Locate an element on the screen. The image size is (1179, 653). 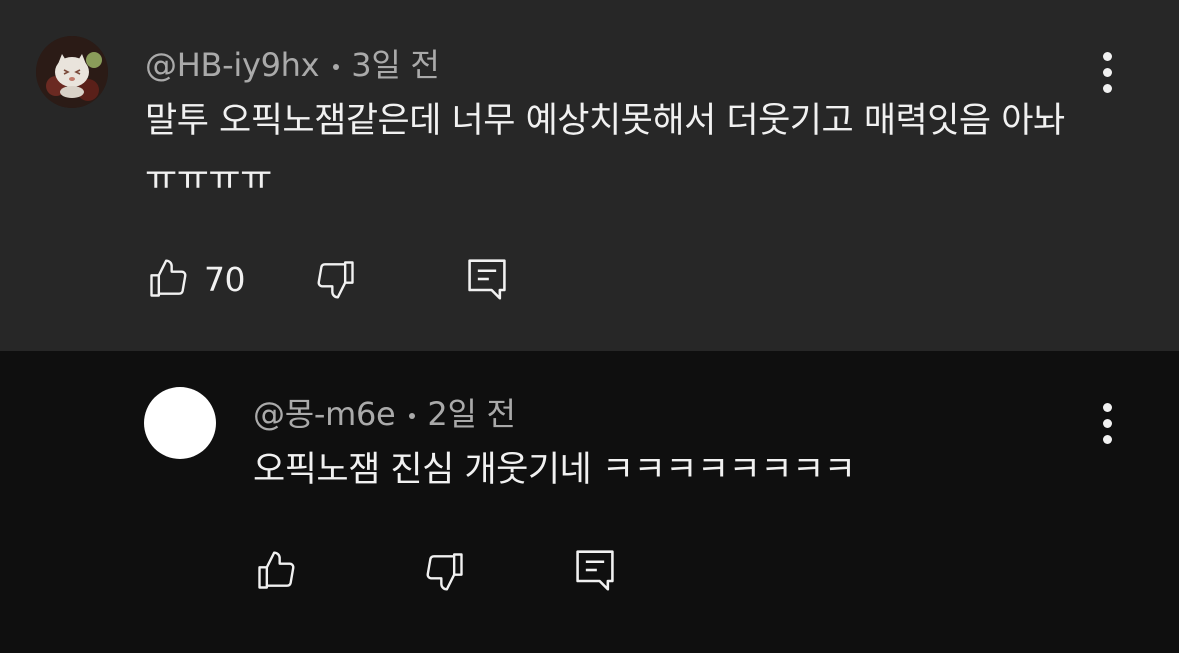
comment-text: 오픽노잼 진심 개웃기네 ㅋㅋㅋㅋㅋㅋㅋㅋ is located at coordinates (554, 470).